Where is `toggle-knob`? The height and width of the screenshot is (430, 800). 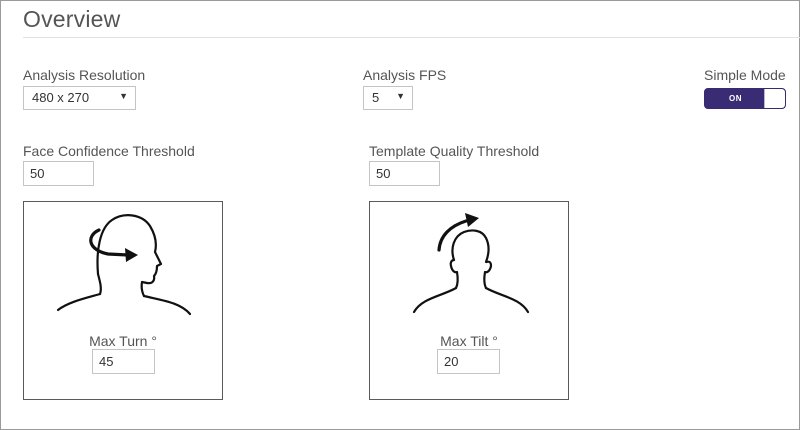
toggle-knob is located at coordinates (774, 98).